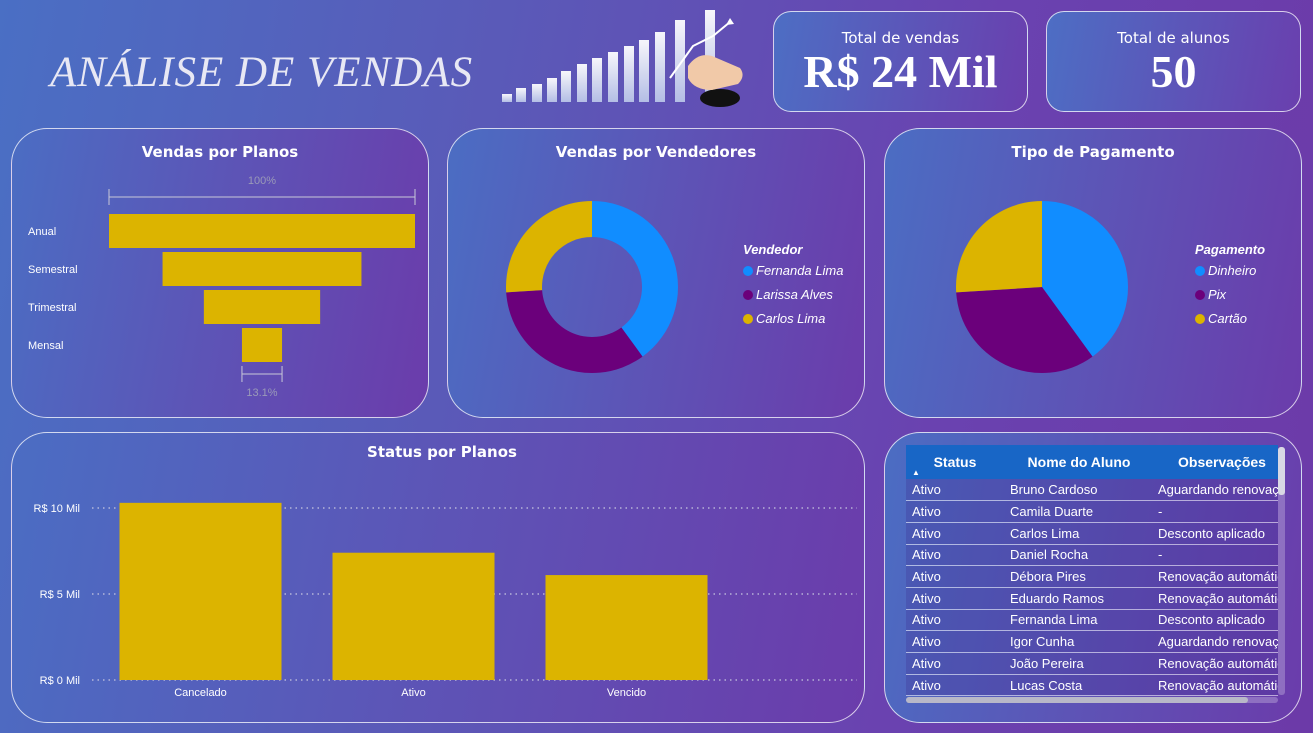 Image resolution: width=1313 pixels, height=733 pixels. What do you see at coordinates (57, 509) in the screenshot?
I see `y-tick-label: R$ 10 Mil` at bounding box center [57, 509].